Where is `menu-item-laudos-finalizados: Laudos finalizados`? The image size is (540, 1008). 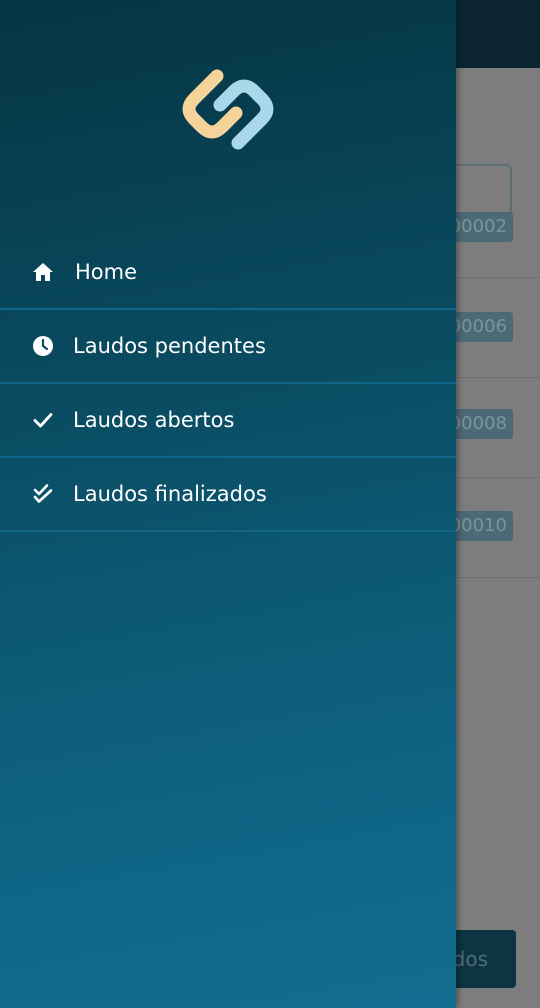 menu-item-laudos-finalizados: Laudos finalizados is located at coordinates (228, 495).